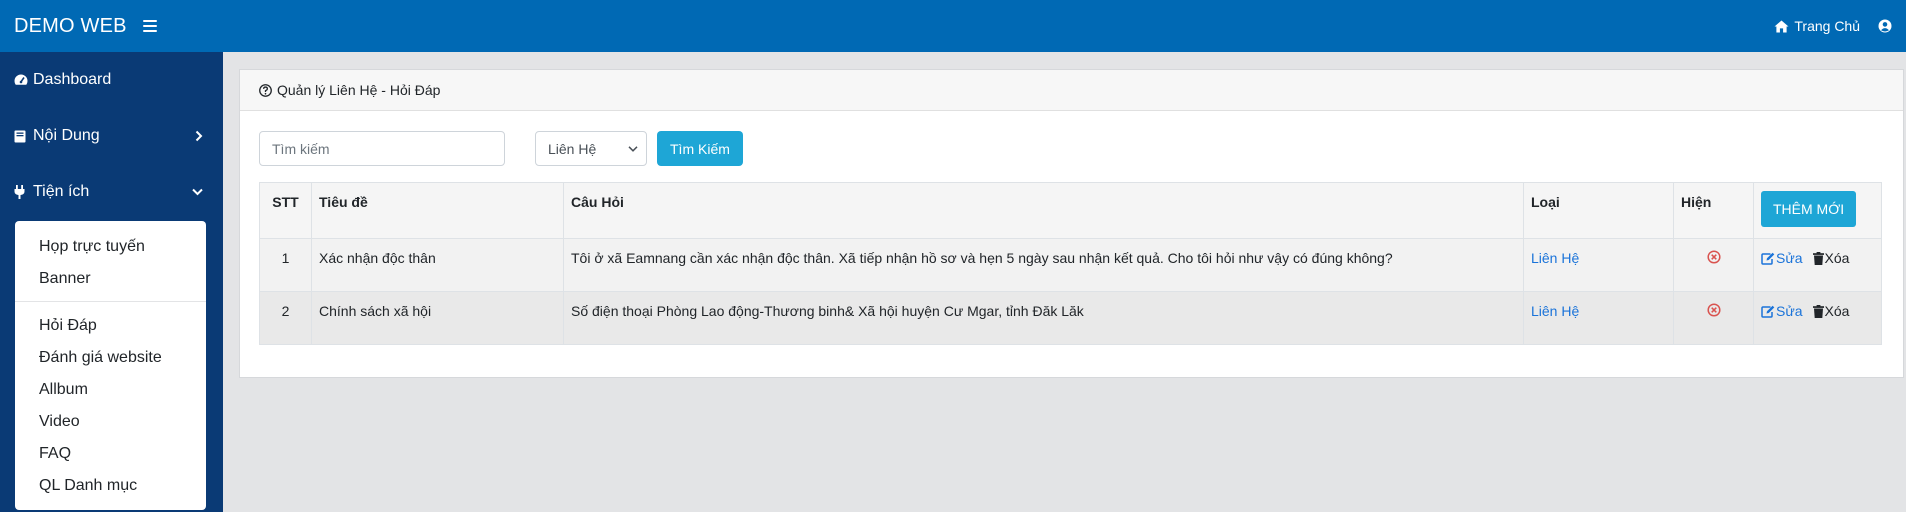  I want to click on top-navbar: DEMO WEB Trang Chủ, so click(953, 26).